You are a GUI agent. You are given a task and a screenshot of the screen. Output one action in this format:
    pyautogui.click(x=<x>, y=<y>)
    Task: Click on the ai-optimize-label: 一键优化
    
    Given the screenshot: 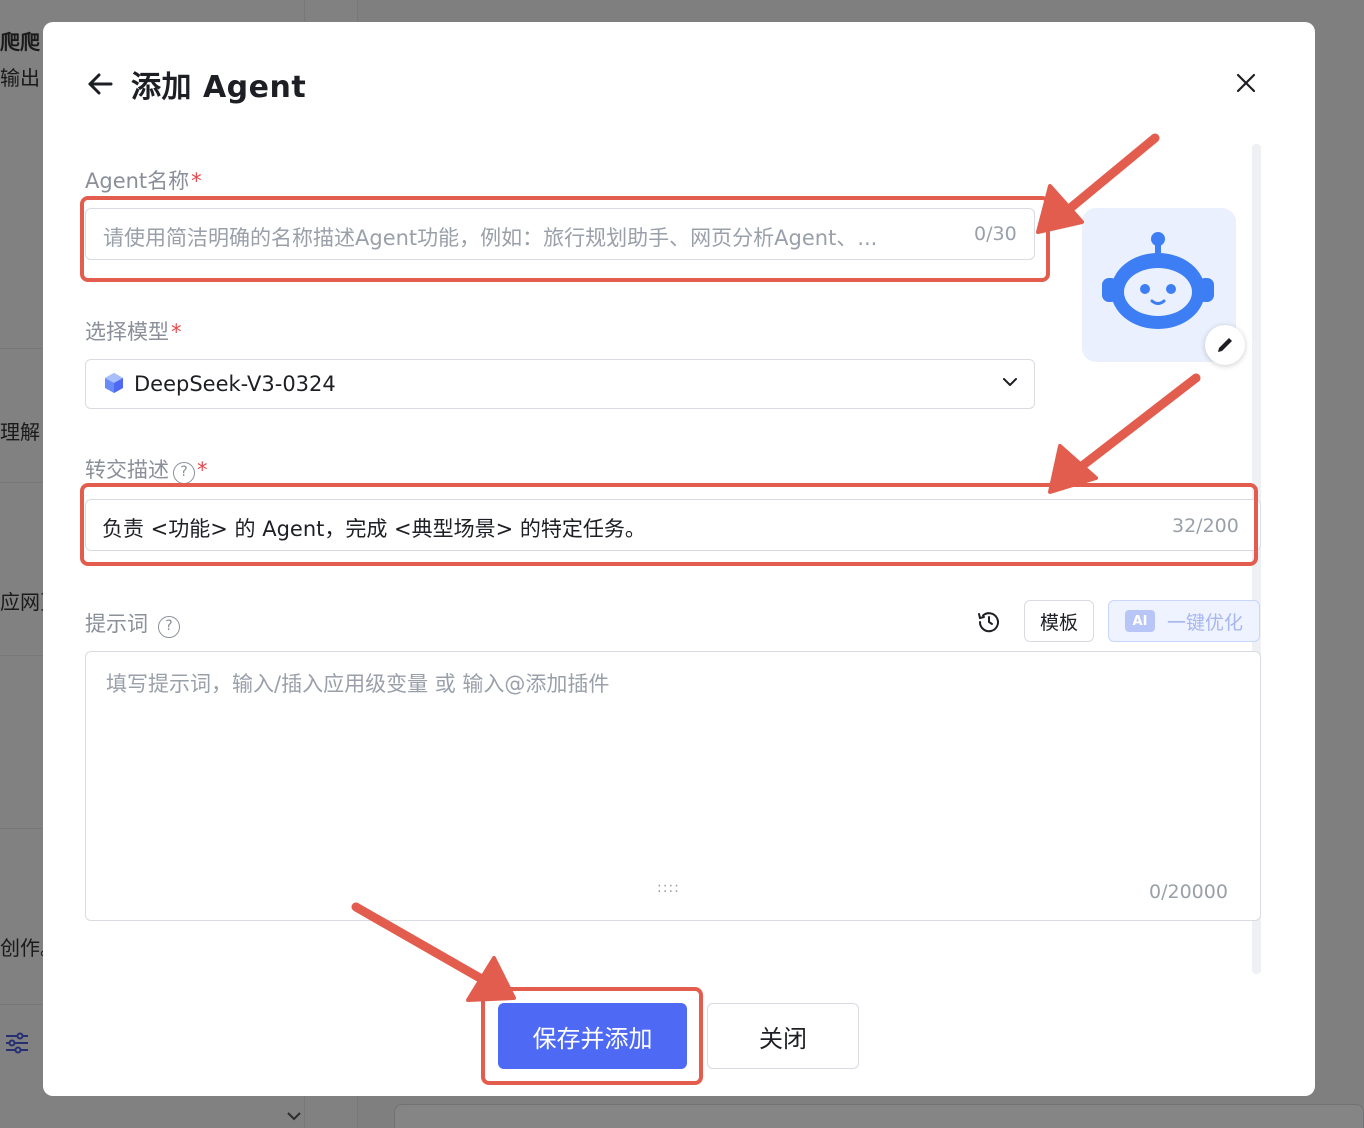 What is the action you would take?
    pyautogui.click(x=1204, y=622)
    